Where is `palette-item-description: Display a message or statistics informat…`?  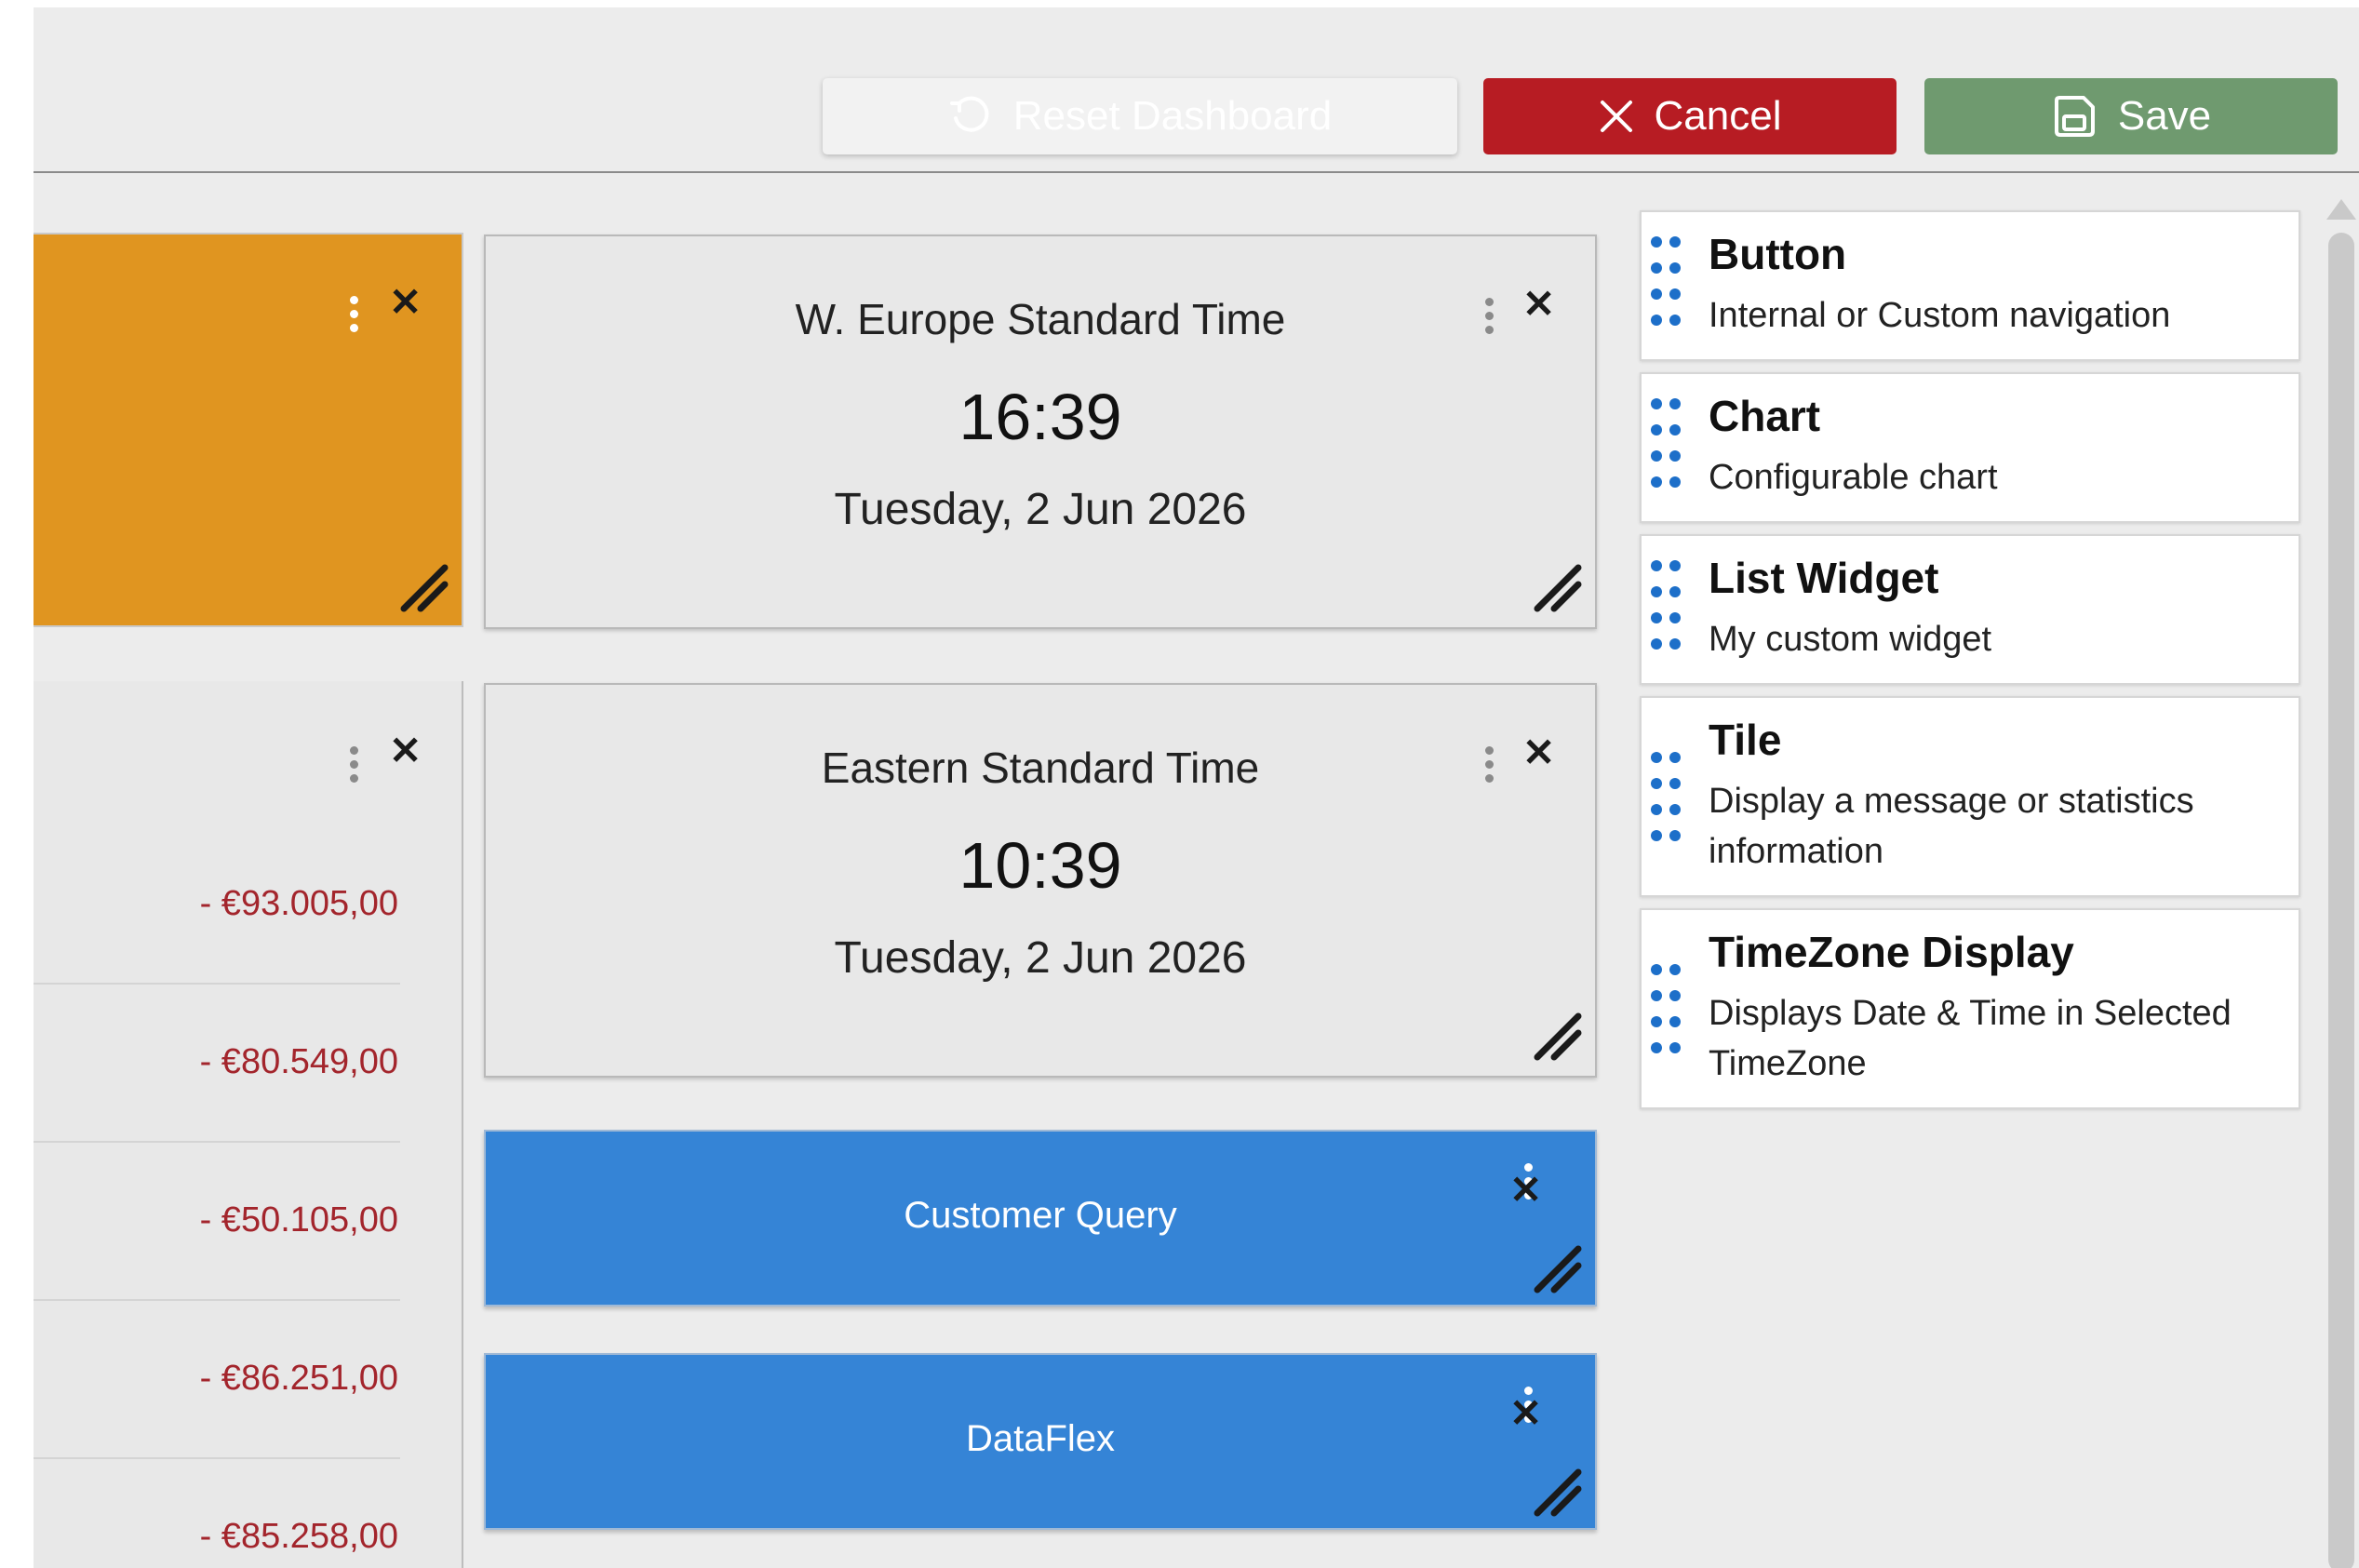 palette-item-description: Display a message or statistics informat… is located at coordinates (1951, 826).